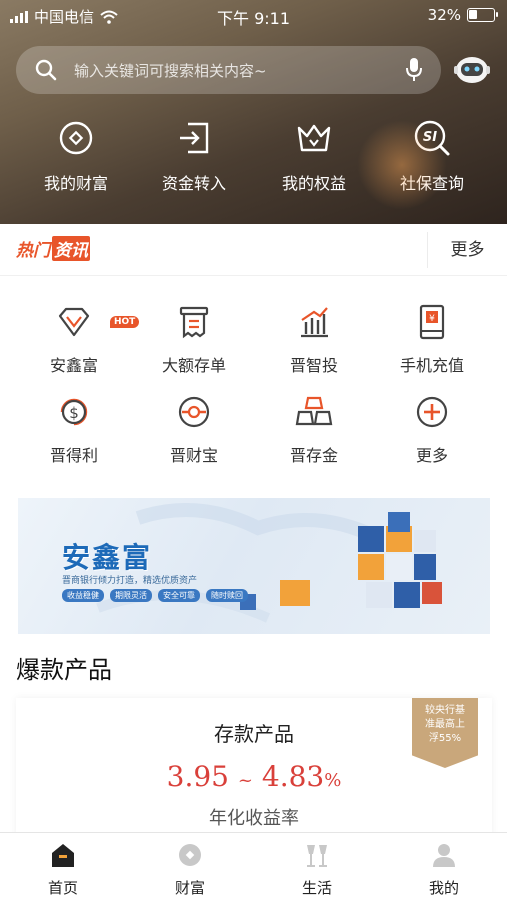 This screenshot has width=507, height=900. I want to click on ribbon-line: 准最高上, so click(445, 724).